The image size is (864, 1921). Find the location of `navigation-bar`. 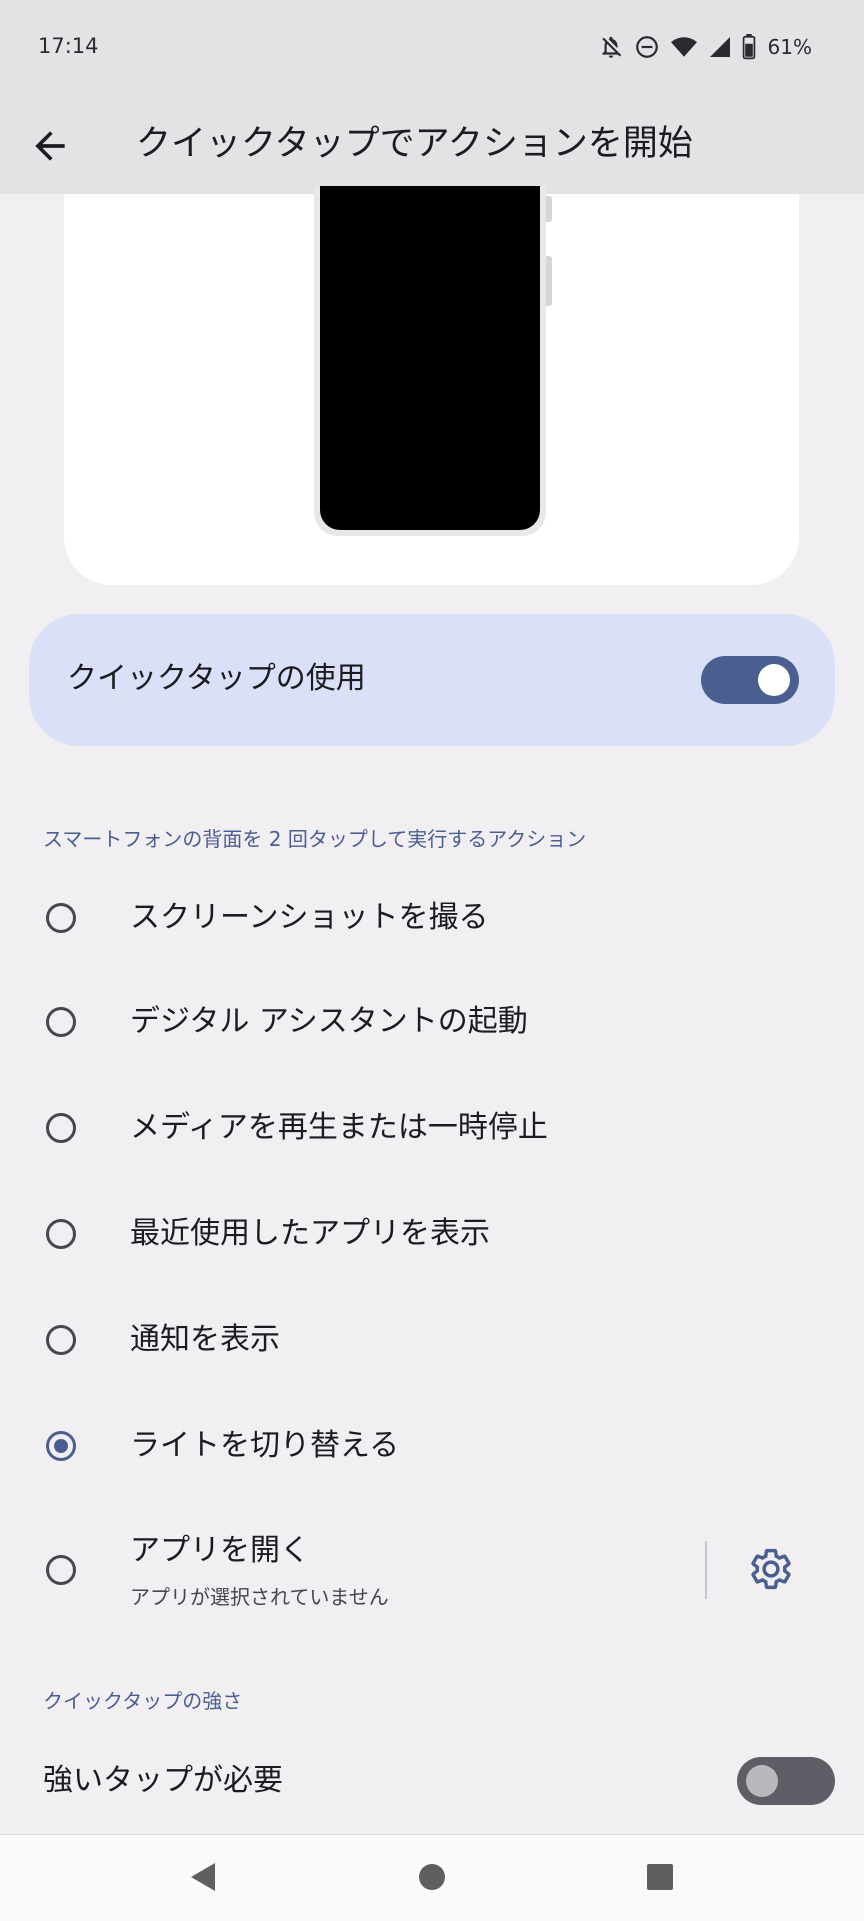

navigation-bar is located at coordinates (432, 1877).